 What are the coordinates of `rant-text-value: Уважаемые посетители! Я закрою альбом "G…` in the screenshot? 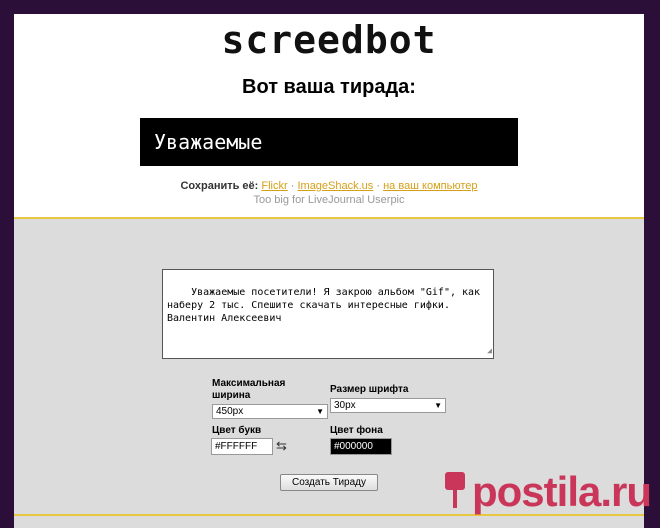 It's located at (327, 305).